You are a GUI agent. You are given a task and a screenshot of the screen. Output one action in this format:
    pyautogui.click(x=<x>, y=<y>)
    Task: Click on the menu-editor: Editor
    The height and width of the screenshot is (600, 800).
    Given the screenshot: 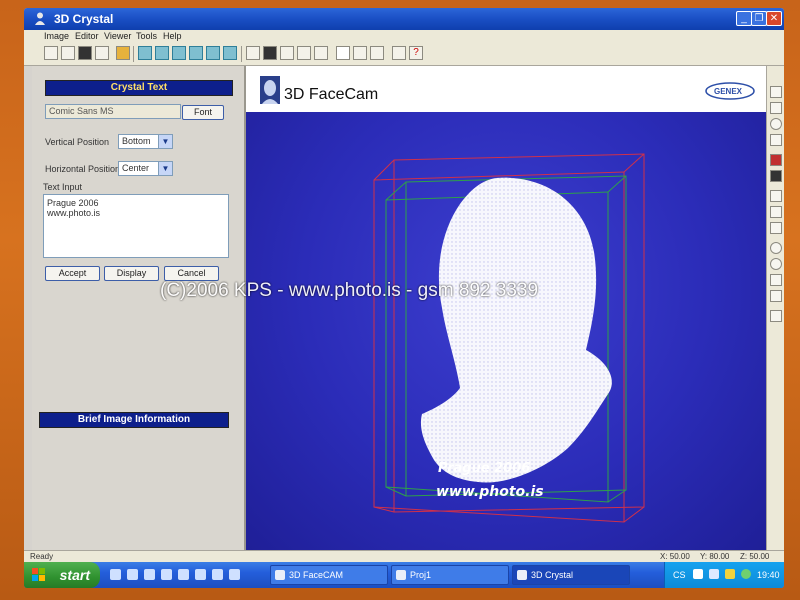 What is the action you would take?
    pyautogui.click(x=87, y=36)
    